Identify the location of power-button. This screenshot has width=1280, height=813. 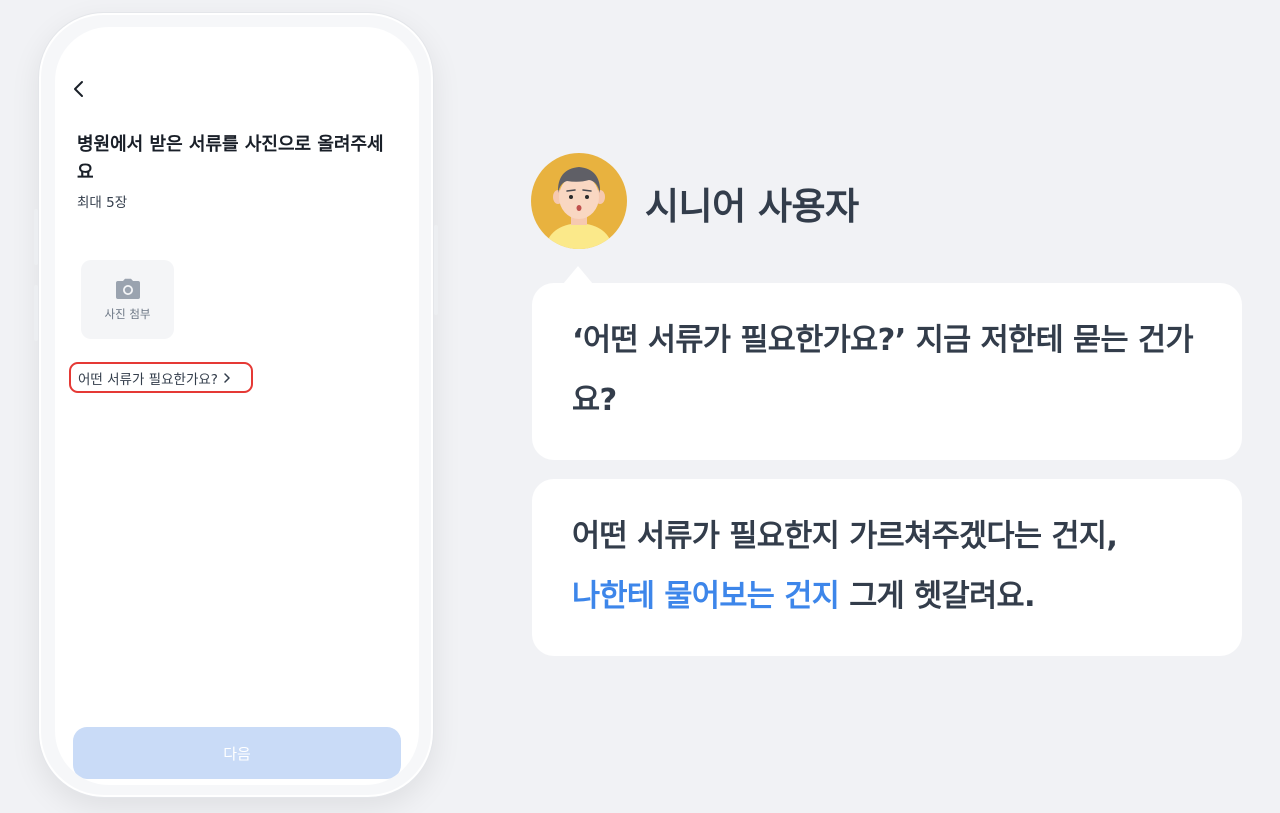
(436, 270).